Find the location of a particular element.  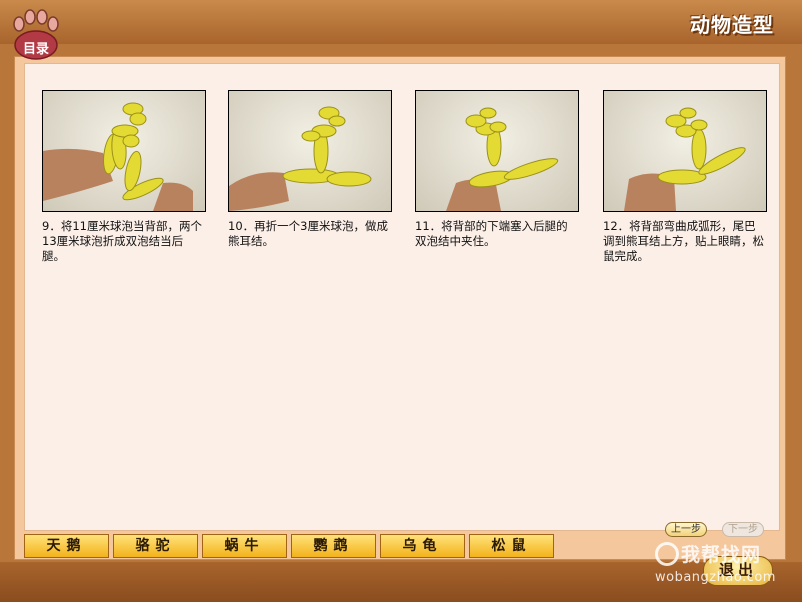

step-description: 11．将背部的下端塞入后腿的双泡结中夹住。 is located at coordinates (491, 233).